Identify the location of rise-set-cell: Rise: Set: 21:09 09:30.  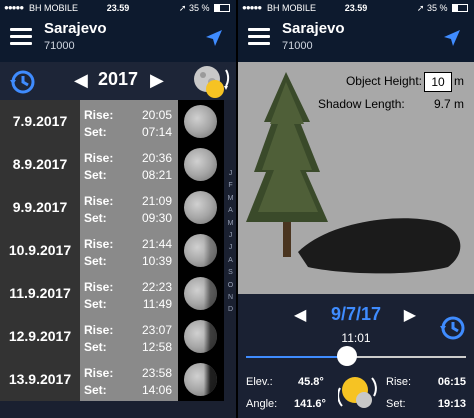
(129, 207).